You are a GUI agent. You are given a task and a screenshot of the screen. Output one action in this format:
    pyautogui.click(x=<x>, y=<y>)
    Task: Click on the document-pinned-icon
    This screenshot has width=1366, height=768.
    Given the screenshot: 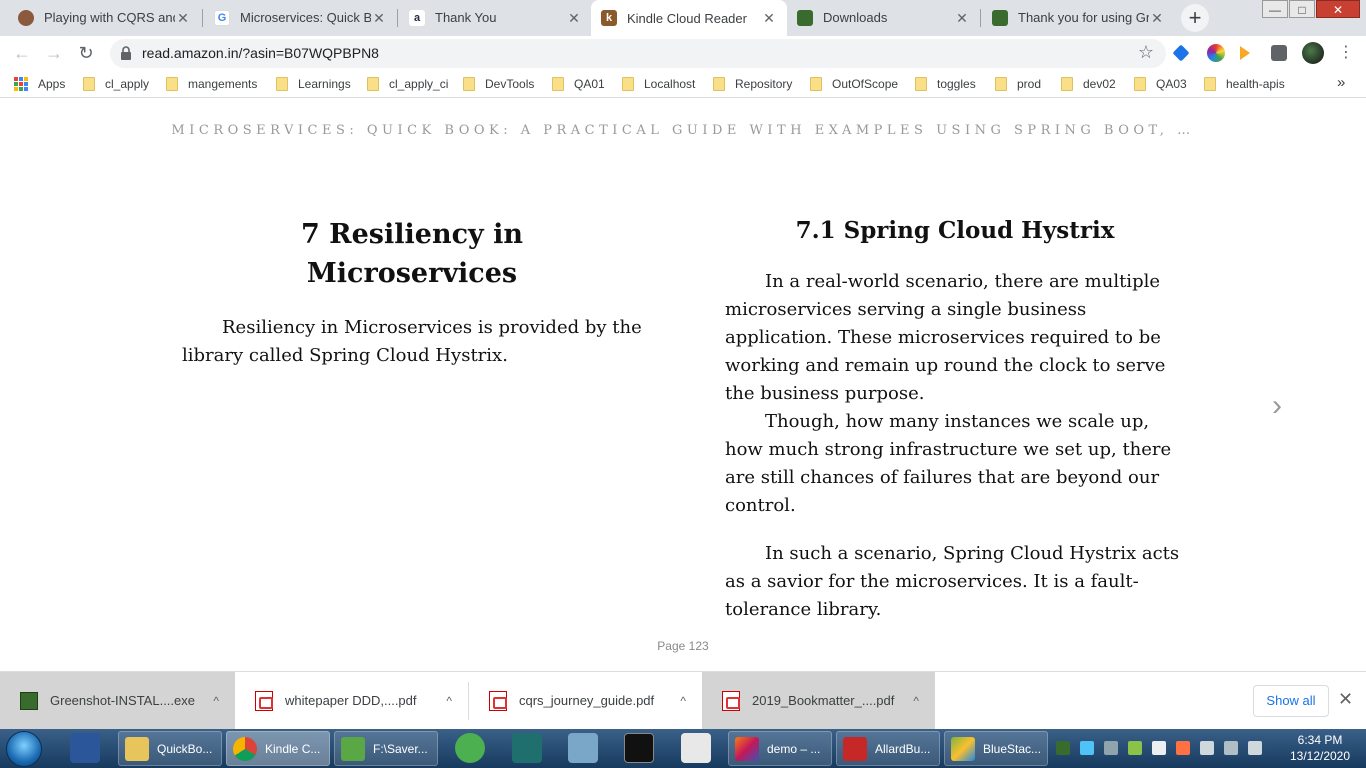 What is the action you would take?
    pyautogui.click(x=696, y=748)
    